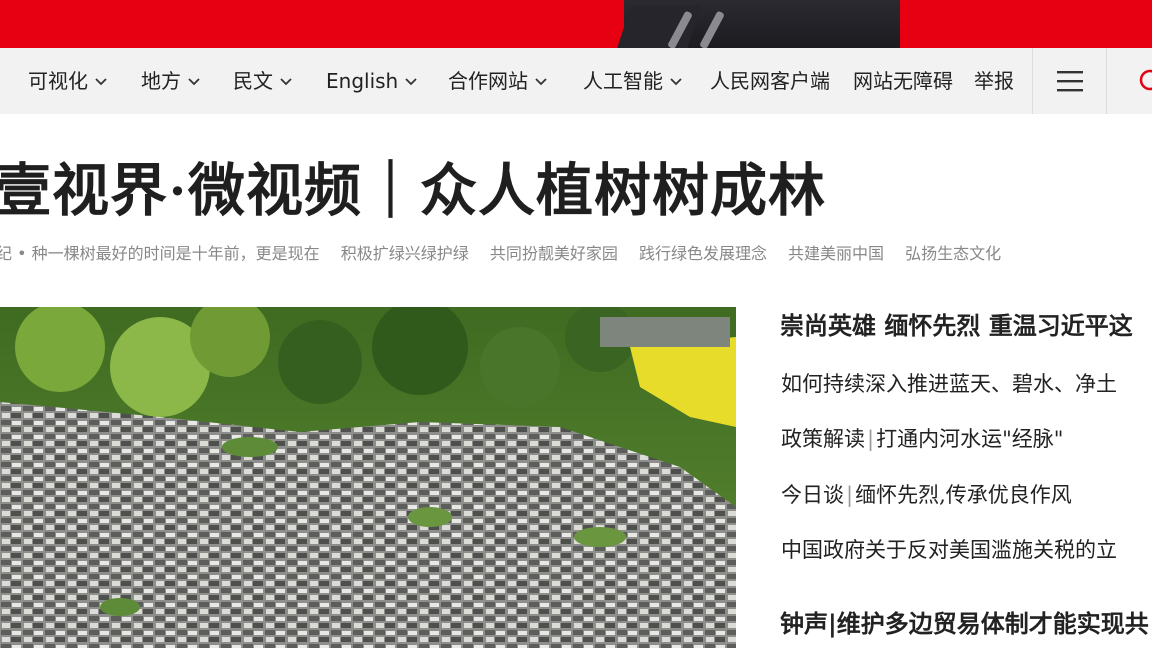 This screenshot has height=648, width=1152. Describe the element at coordinates (623, 81) in the screenshot. I see `nav-item-label: 人工智能` at that location.